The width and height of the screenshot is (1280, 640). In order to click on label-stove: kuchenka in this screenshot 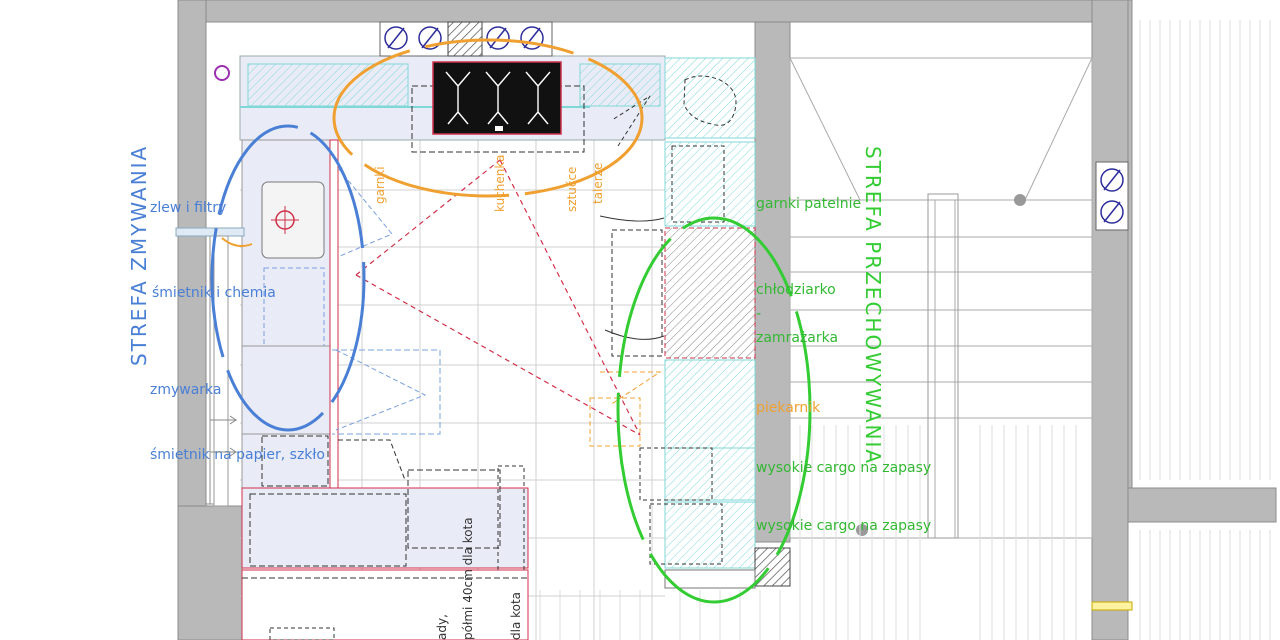, I will do `click(500, 183)`.